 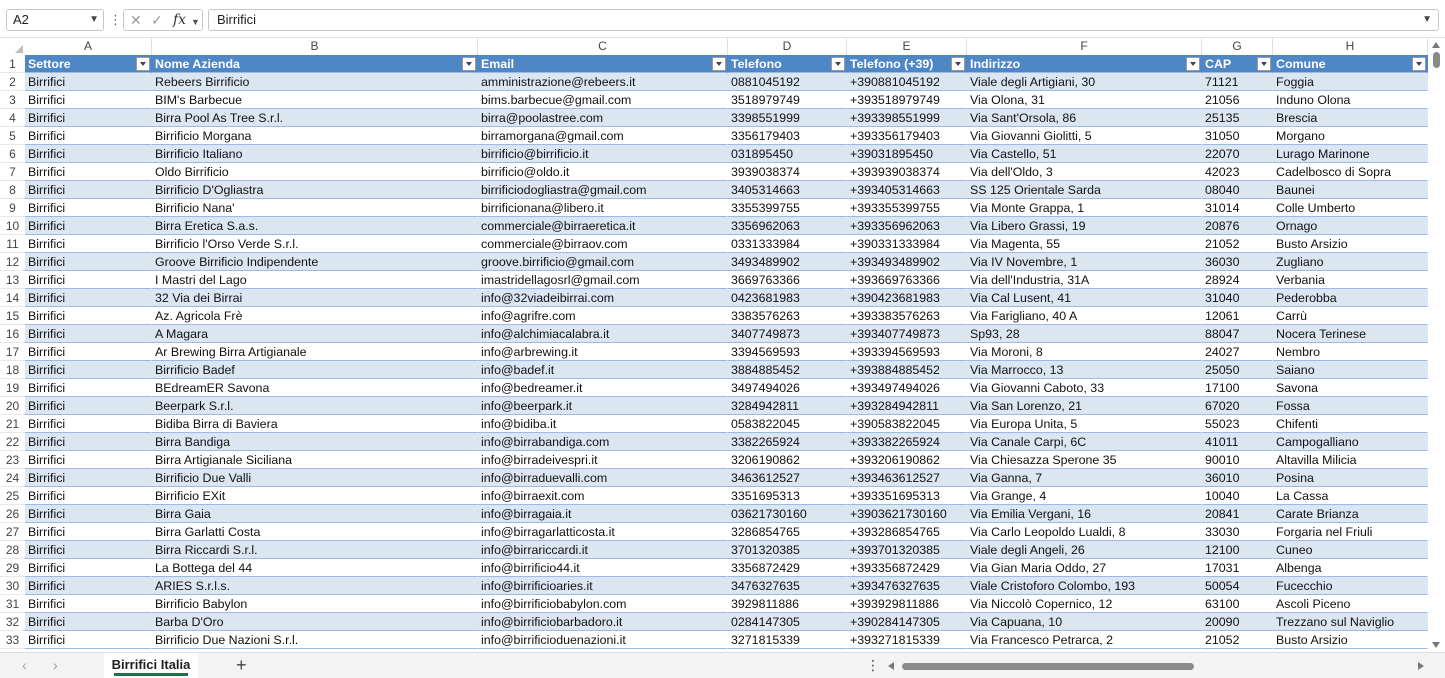 I want to click on scroll-up-icon, so click(x=1436, y=45).